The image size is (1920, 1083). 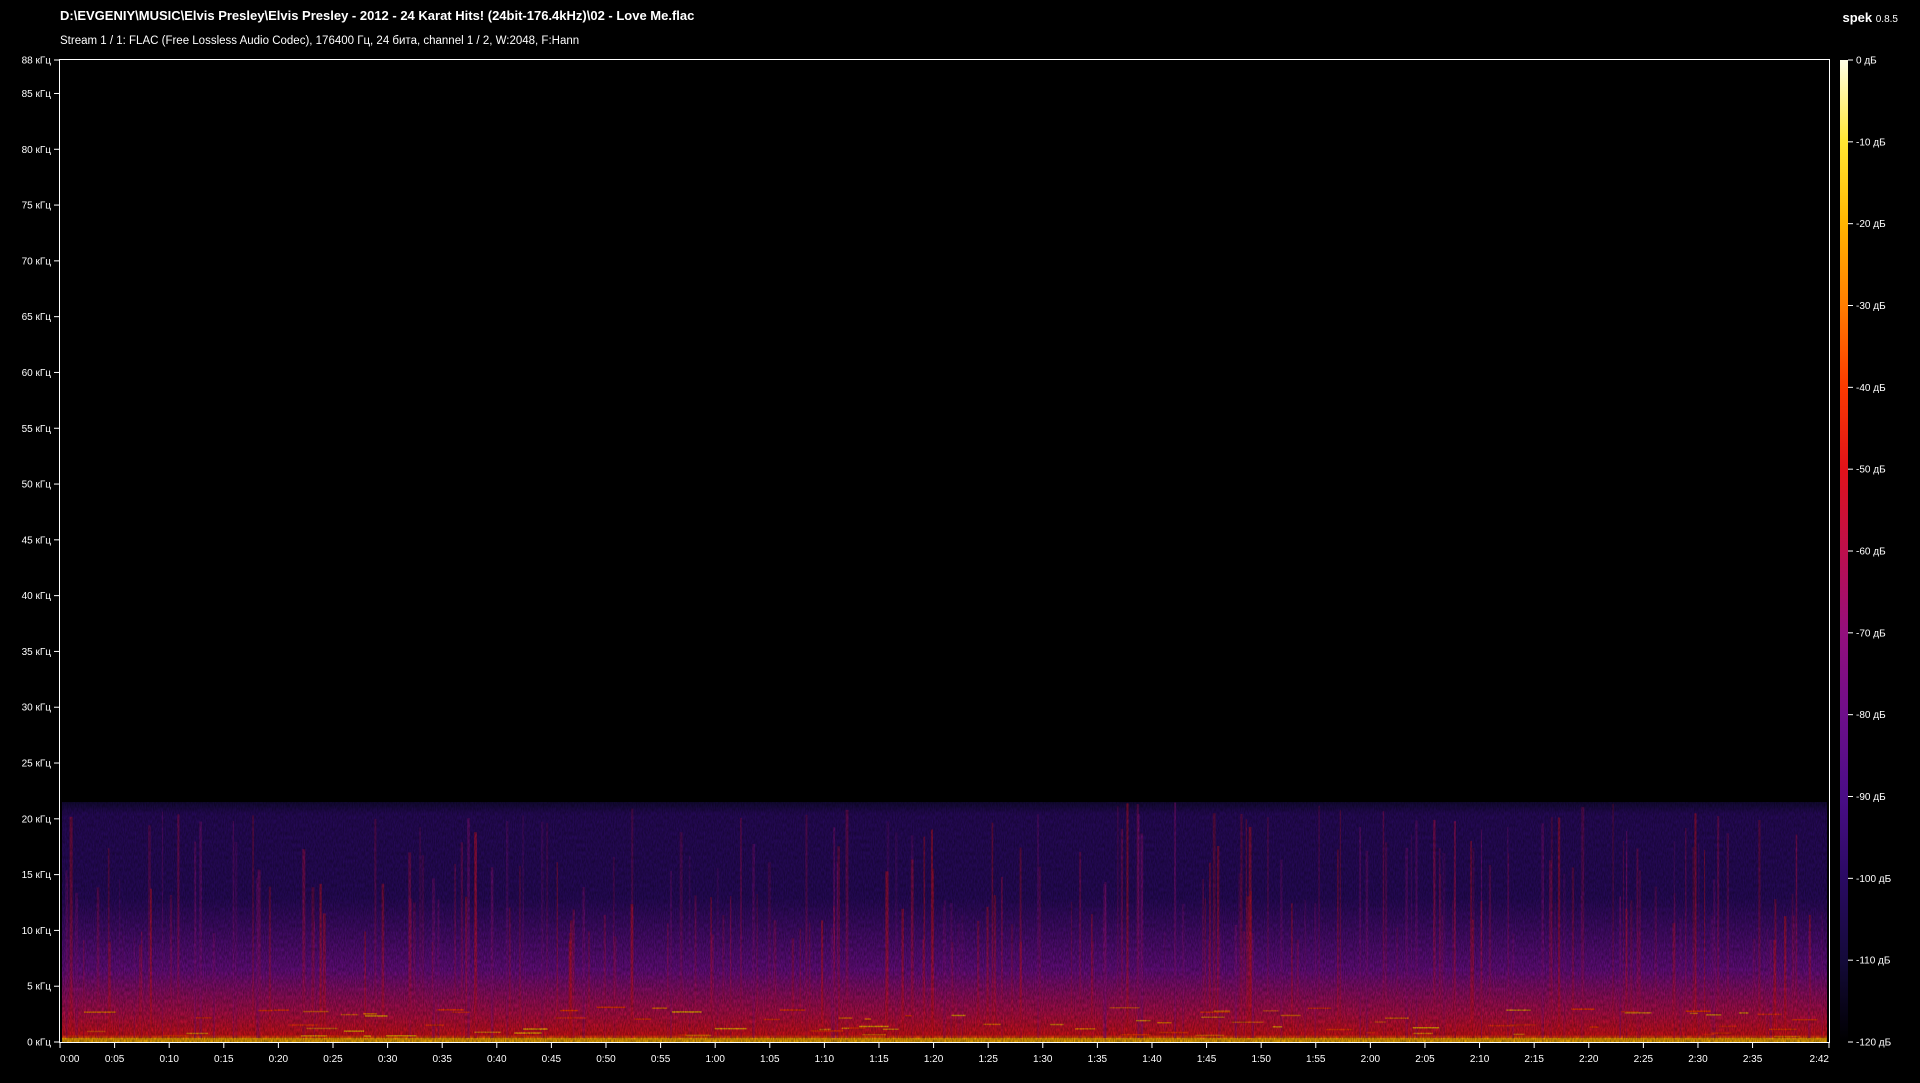 I want to click on x-tick-label: 2:42, so click(x=1820, y=1059).